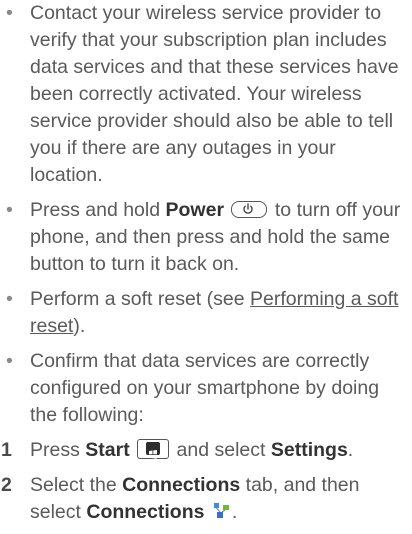 Image resolution: width=412 pixels, height=534 pixels. What do you see at coordinates (107, 450) in the screenshot?
I see `start-label: Start` at bounding box center [107, 450].